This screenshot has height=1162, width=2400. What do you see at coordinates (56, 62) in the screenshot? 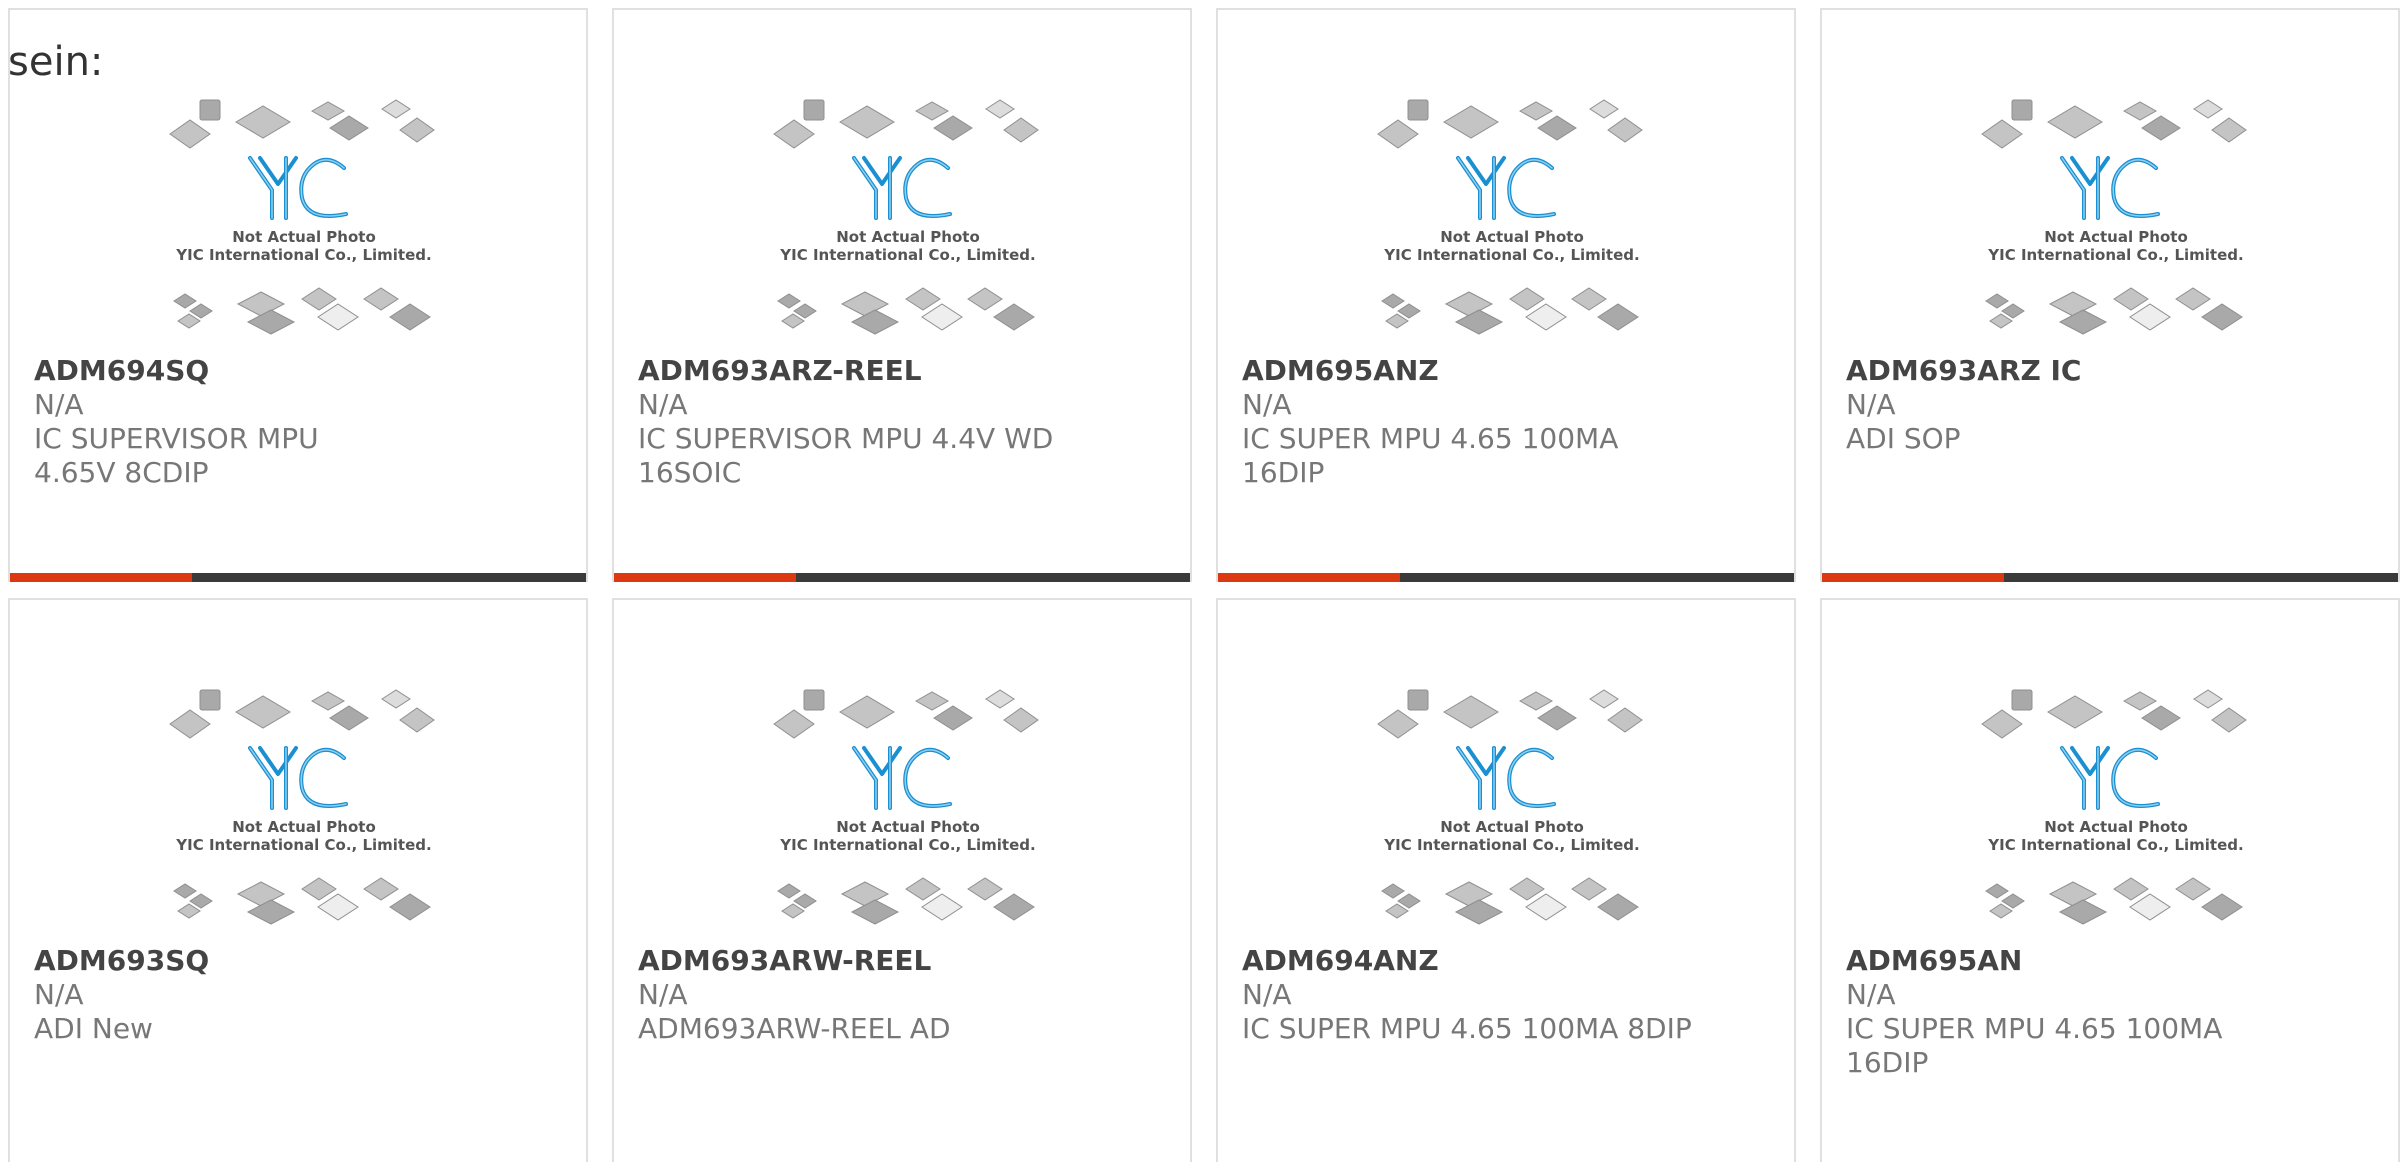
I see `intro-text: sein:` at bounding box center [56, 62].